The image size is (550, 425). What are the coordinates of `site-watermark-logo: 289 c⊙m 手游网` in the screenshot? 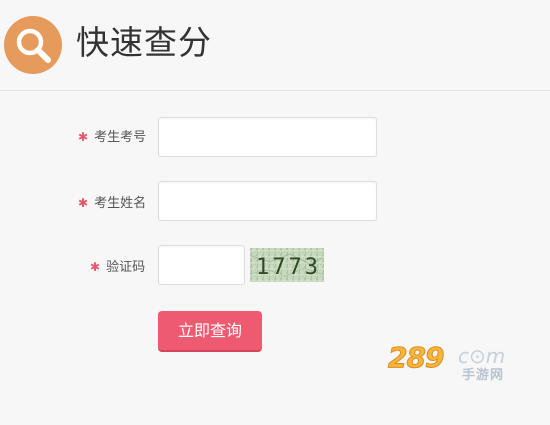 It's located at (462, 364).